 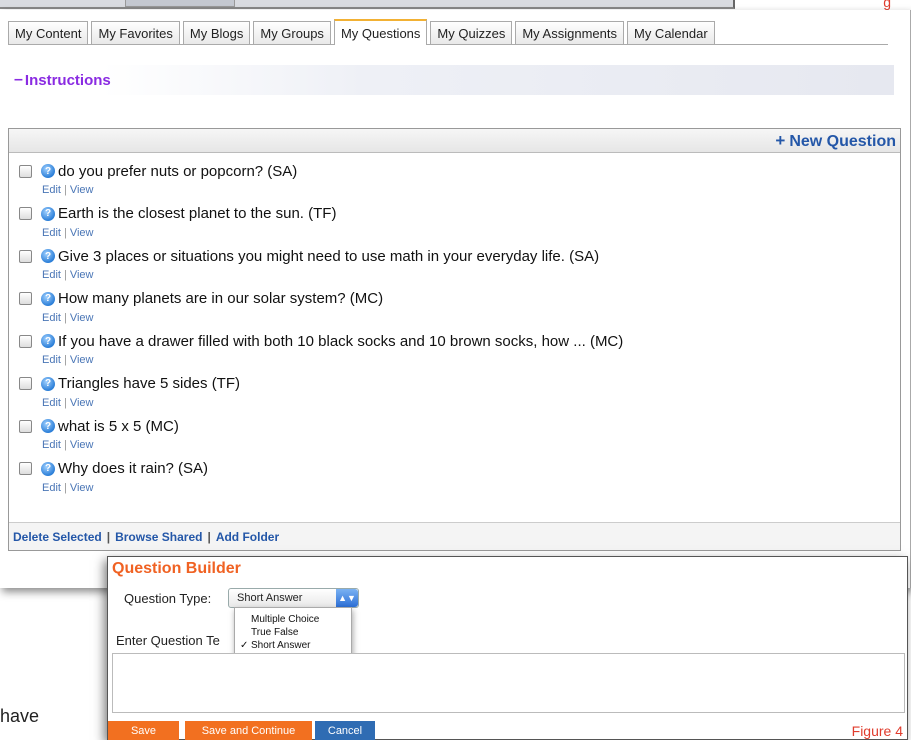 I want to click on question-text: Triangles have 5 sides (TF), so click(x=149, y=383).